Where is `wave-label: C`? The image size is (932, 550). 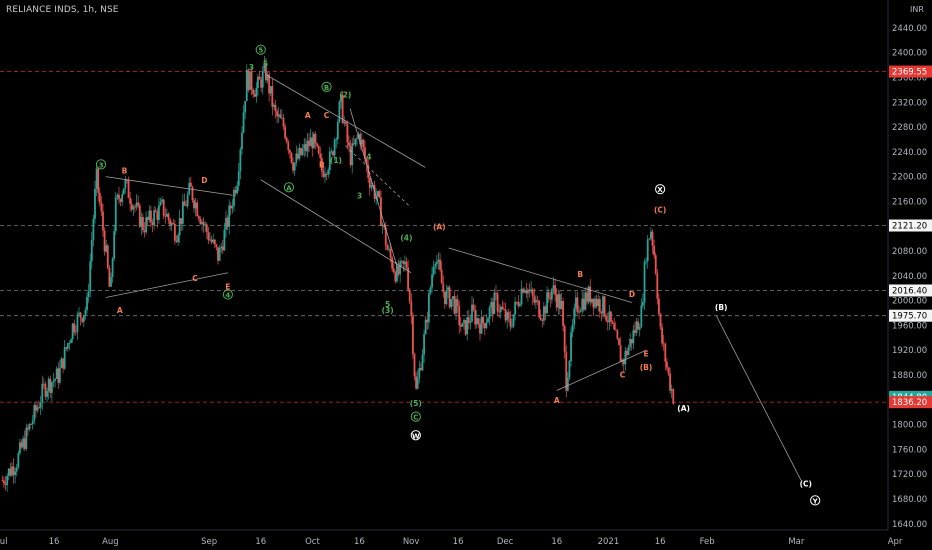 wave-label: C is located at coordinates (623, 375).